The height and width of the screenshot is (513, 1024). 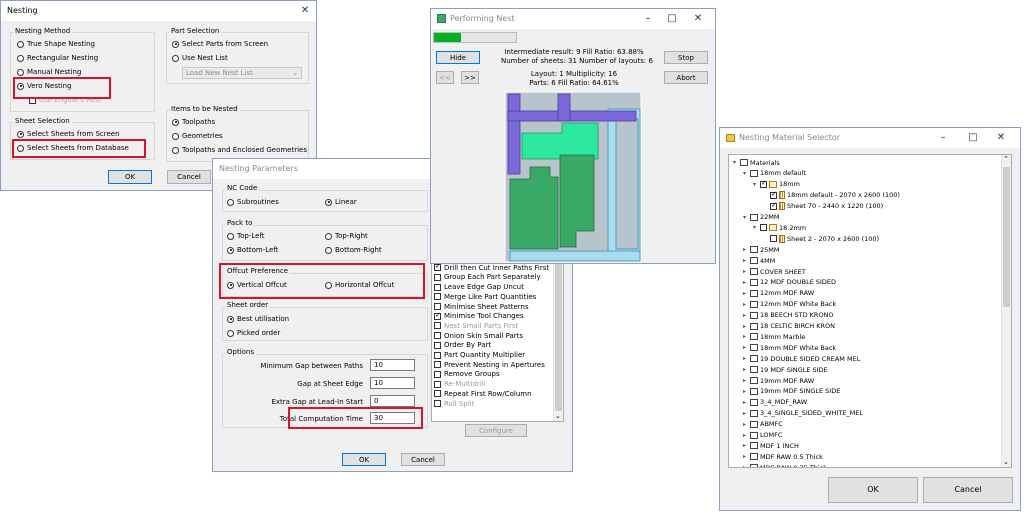 I want to click on params-ok-button: OK, so click(x=364, y=459).